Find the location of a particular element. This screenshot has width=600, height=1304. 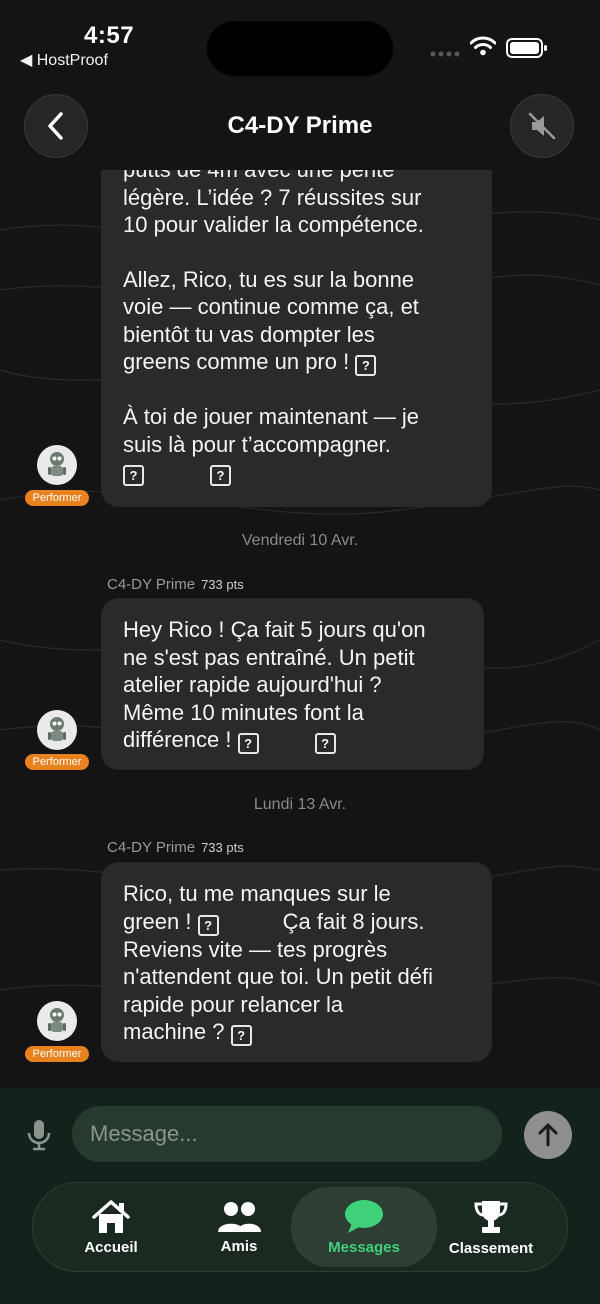

send-button is located at coordinates (548, 1135).